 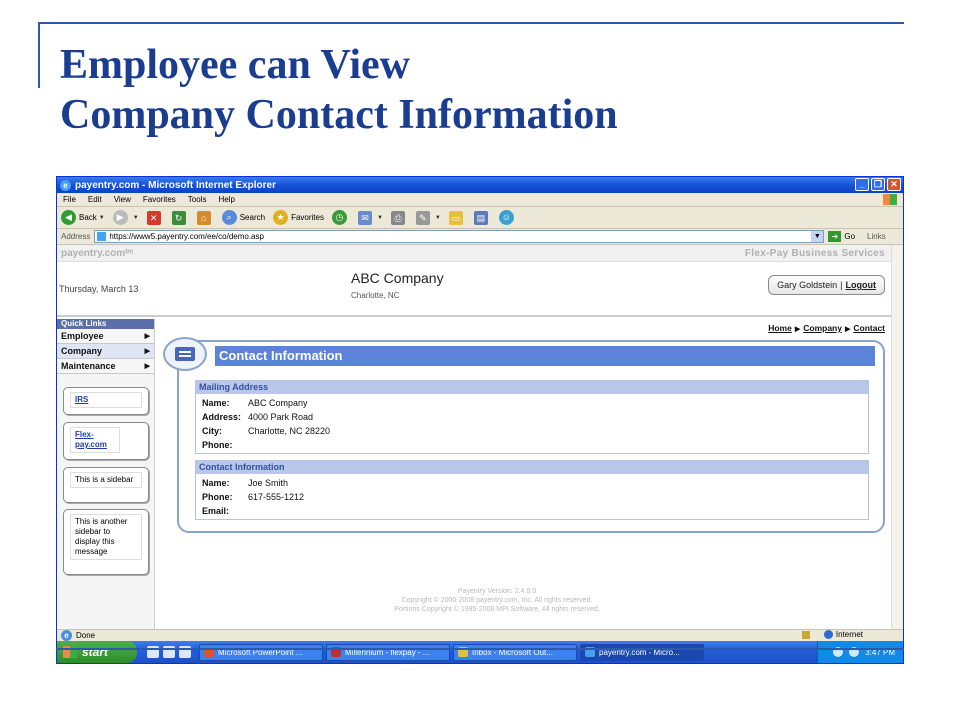 I want to click on menu-help: Help, so click(x=226, y=199).